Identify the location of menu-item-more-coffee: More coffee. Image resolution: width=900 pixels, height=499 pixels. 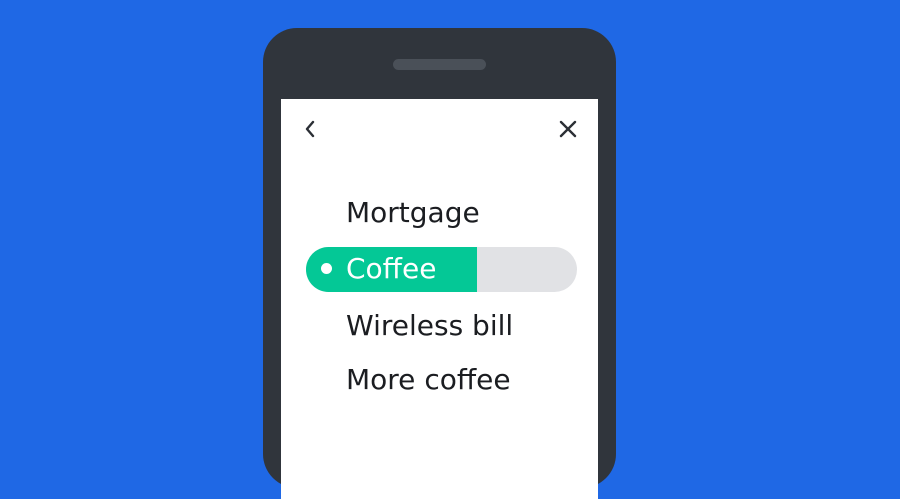
(428, 380).